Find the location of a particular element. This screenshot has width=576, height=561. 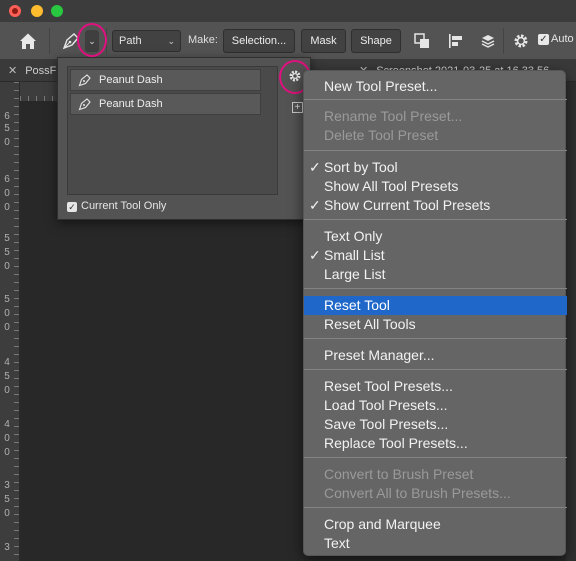

menu-item-reset-tool: Reset Tool is located at coordinates (435, 305).